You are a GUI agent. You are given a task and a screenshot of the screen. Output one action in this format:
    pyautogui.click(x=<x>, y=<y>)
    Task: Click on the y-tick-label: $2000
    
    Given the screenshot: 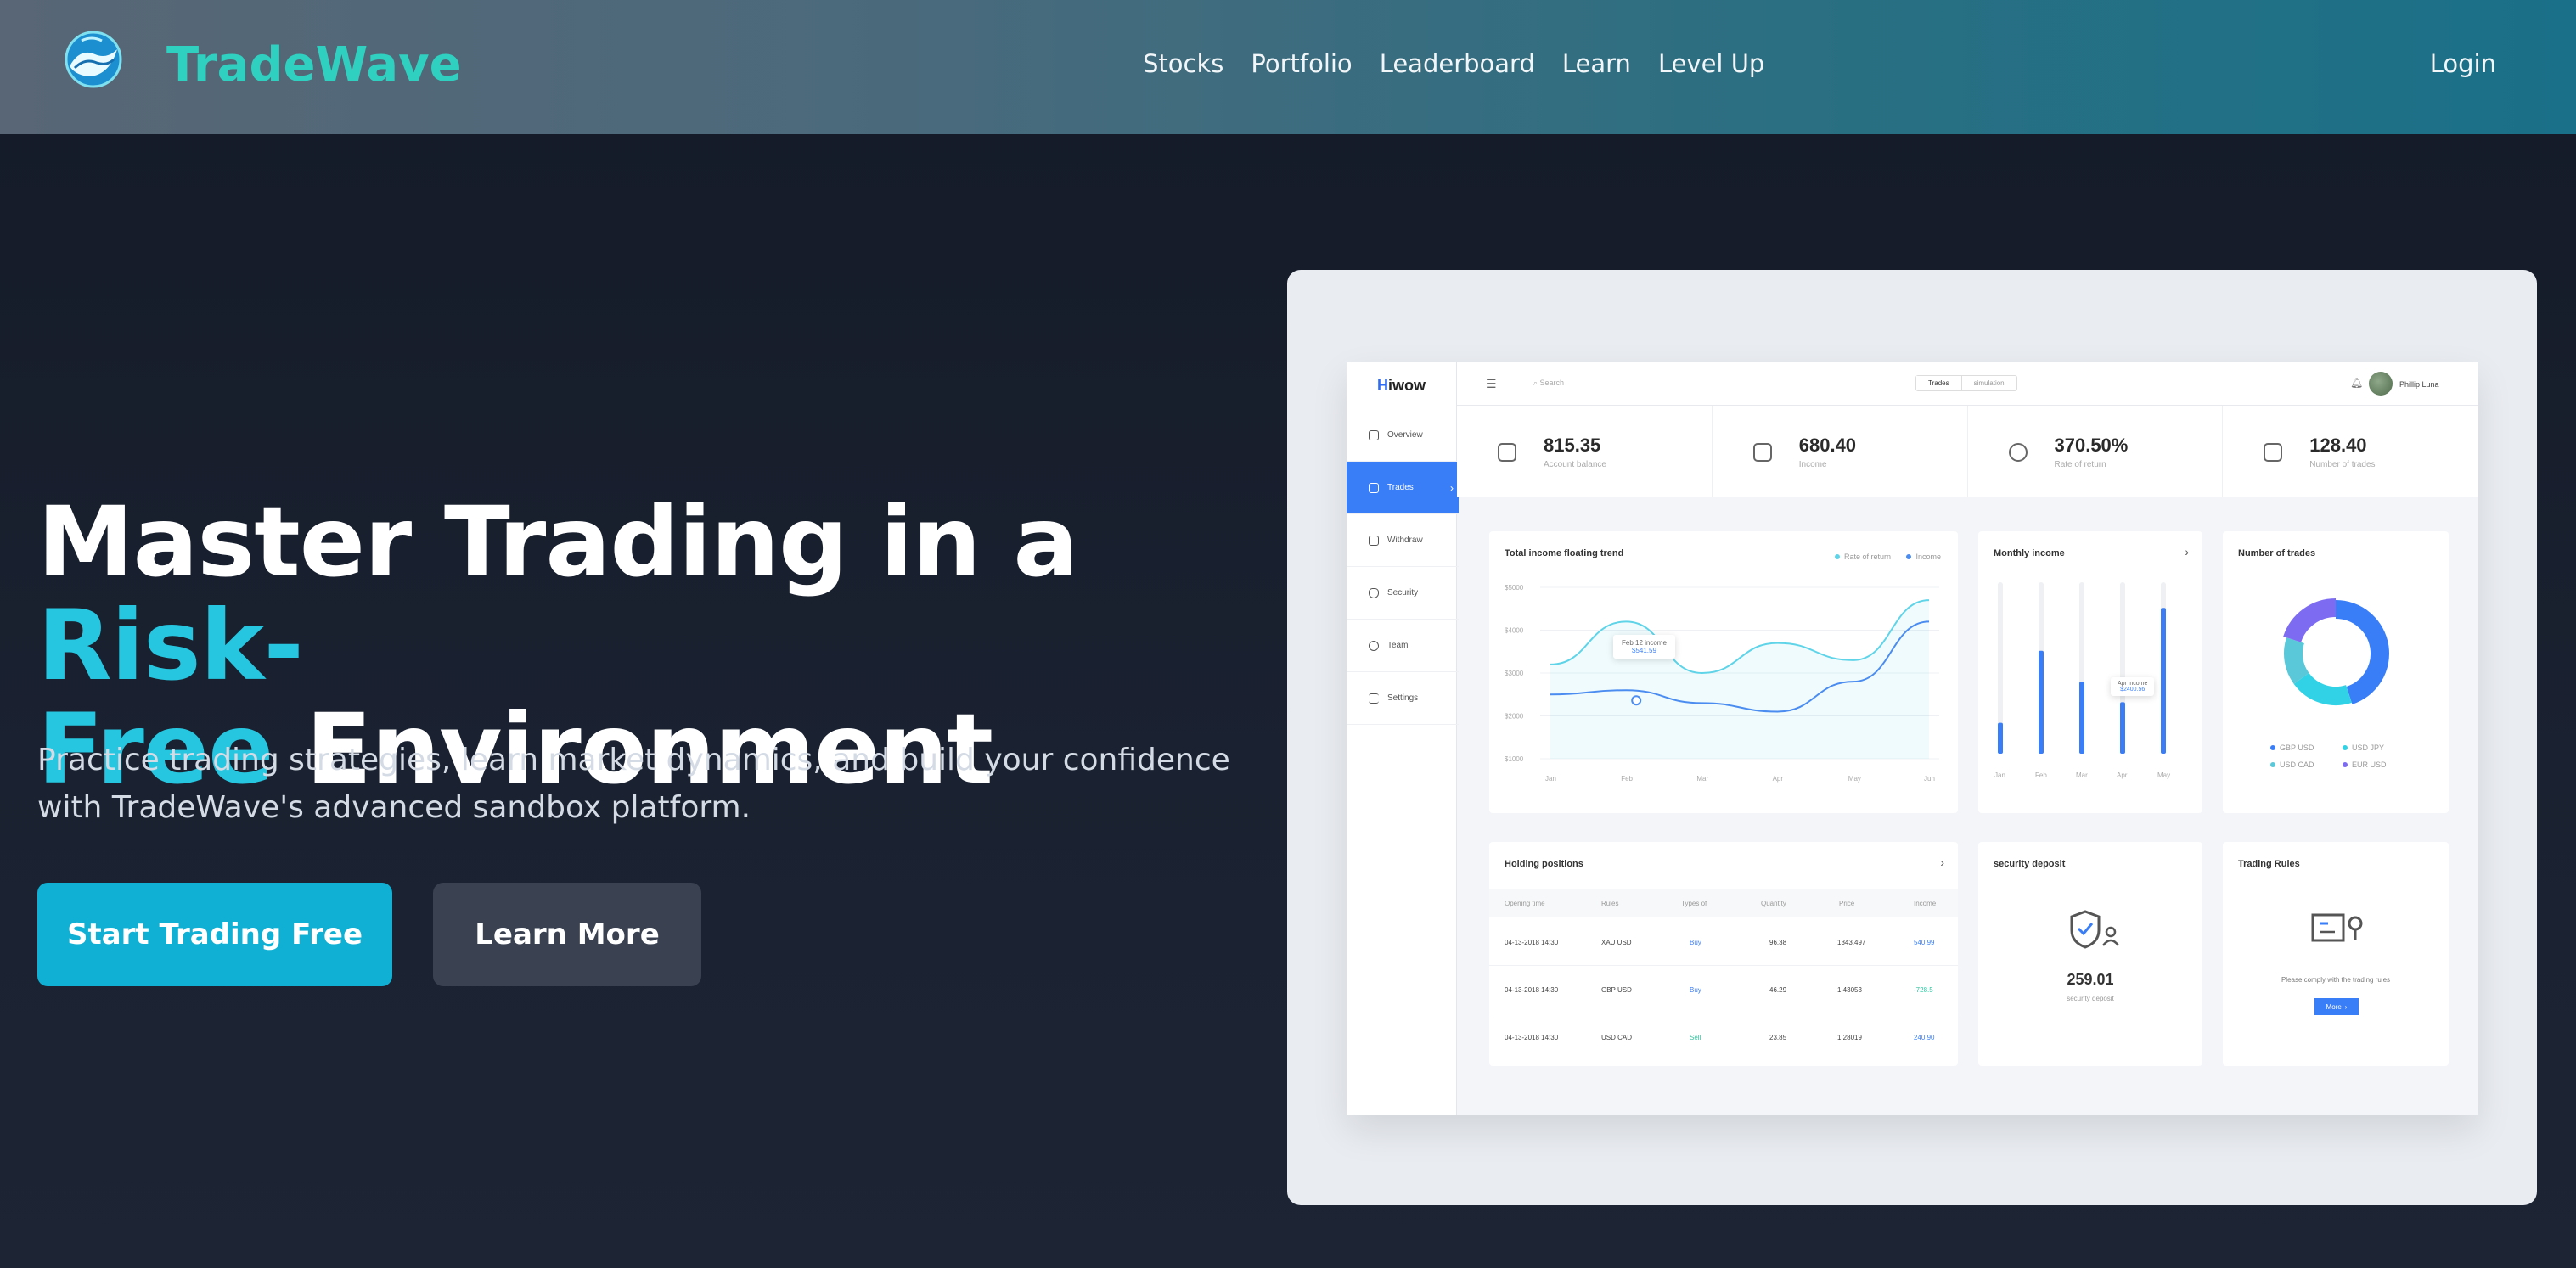 What is the action you would take?
    pyautogui.click(x=1514, y=717)
    